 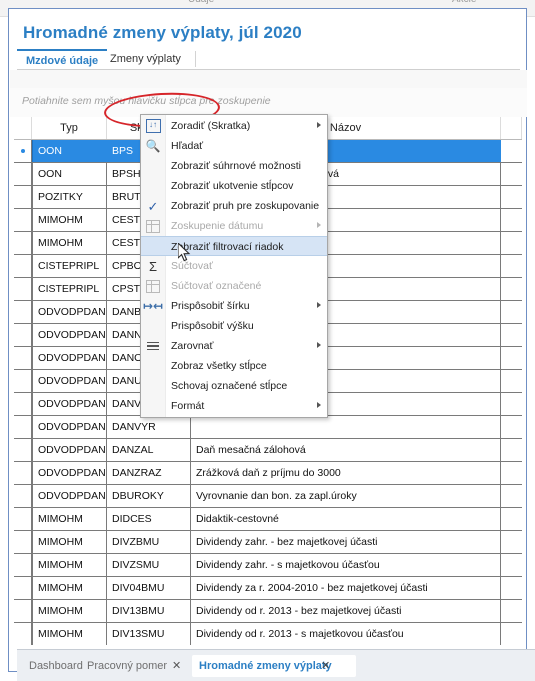 I want to click on cell-skratka: DIVZBMU, so click(x=149, y=542).